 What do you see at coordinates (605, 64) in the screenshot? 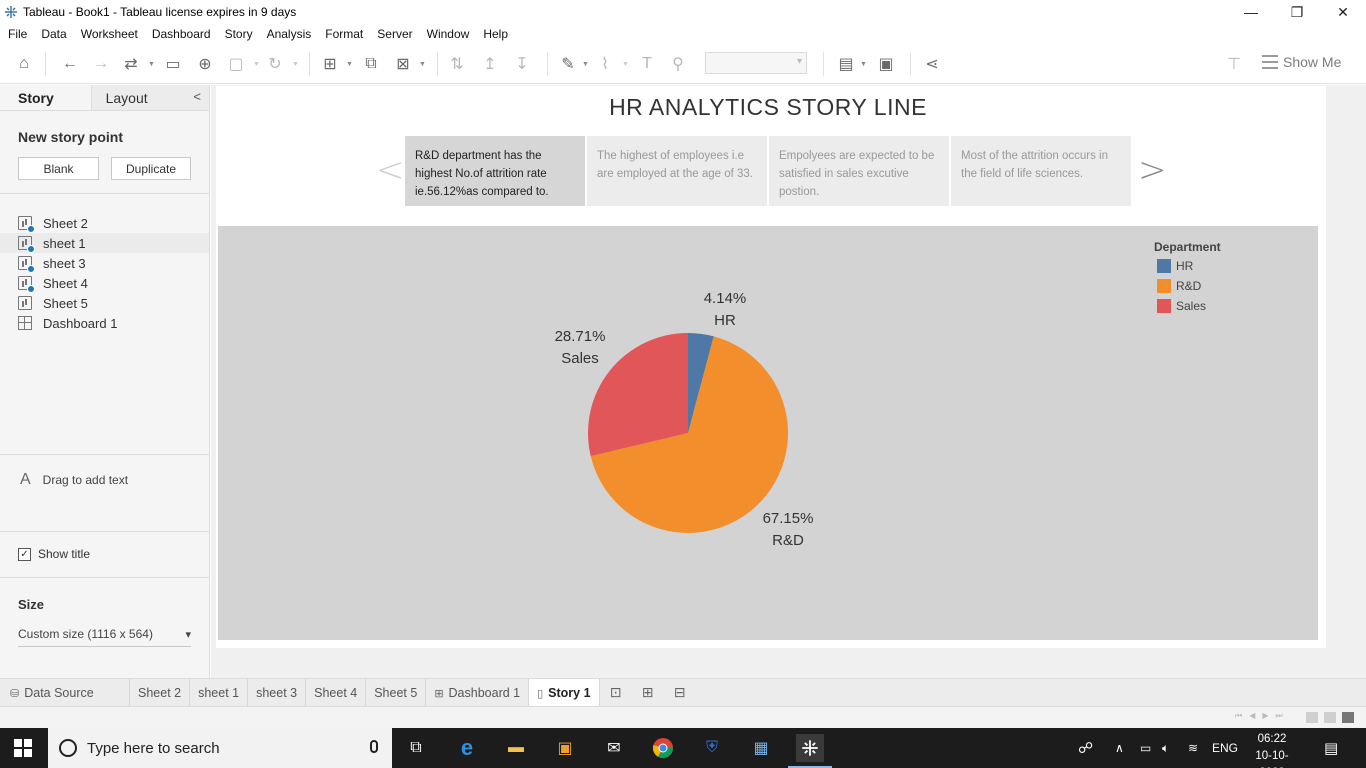
I see `group-members-icon: ⌇` at bounding box center [605, 64].